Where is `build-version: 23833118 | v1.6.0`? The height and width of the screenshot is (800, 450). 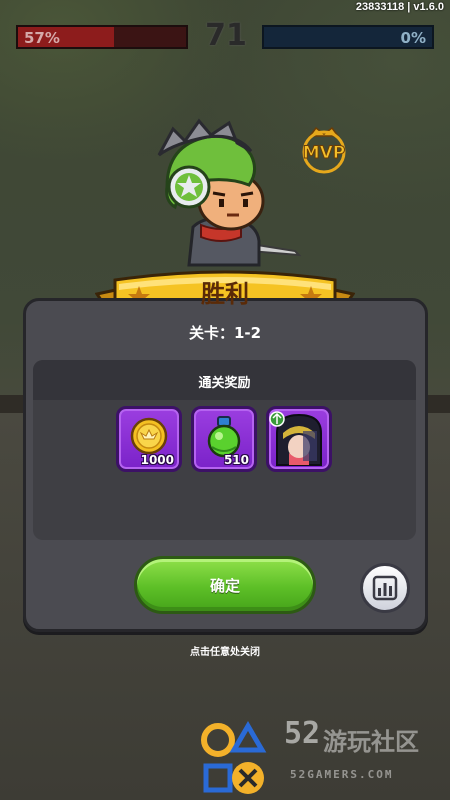 build-version: 23833118 | v1.6.0 is located at coordinates (399, 7).